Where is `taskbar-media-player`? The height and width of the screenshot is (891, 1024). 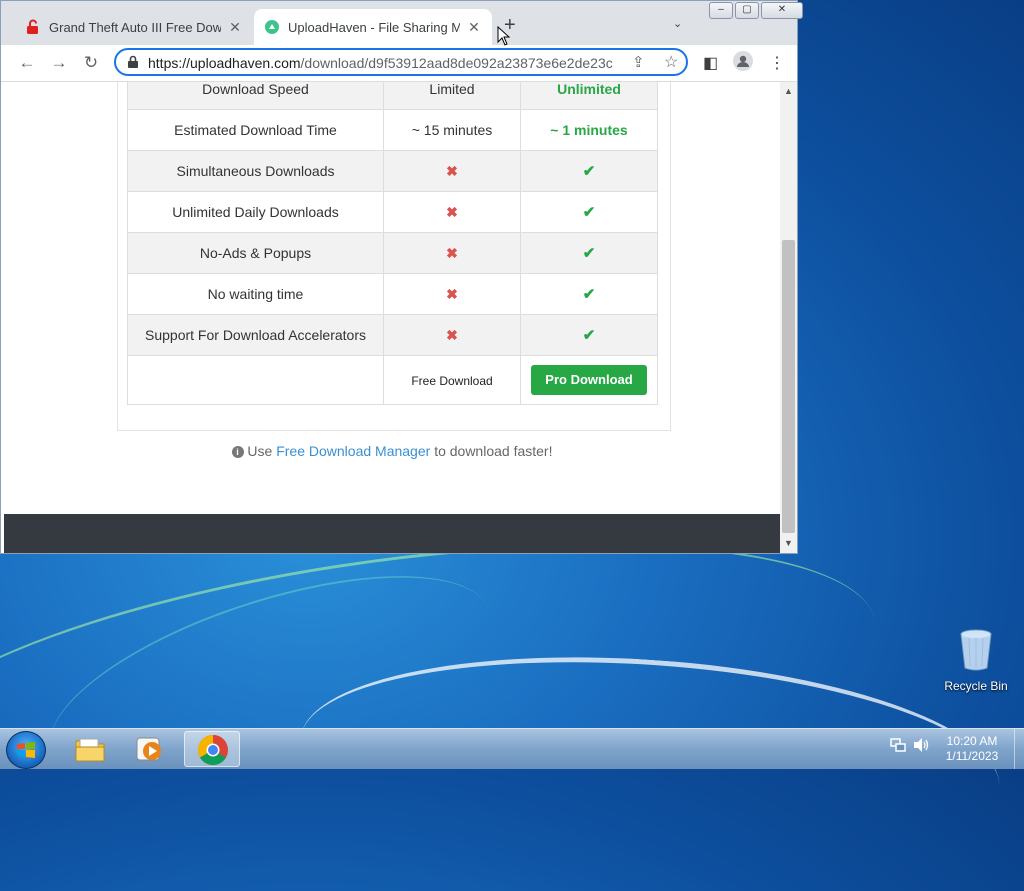
taskbar-media-player is located at coordinates (150, 749).